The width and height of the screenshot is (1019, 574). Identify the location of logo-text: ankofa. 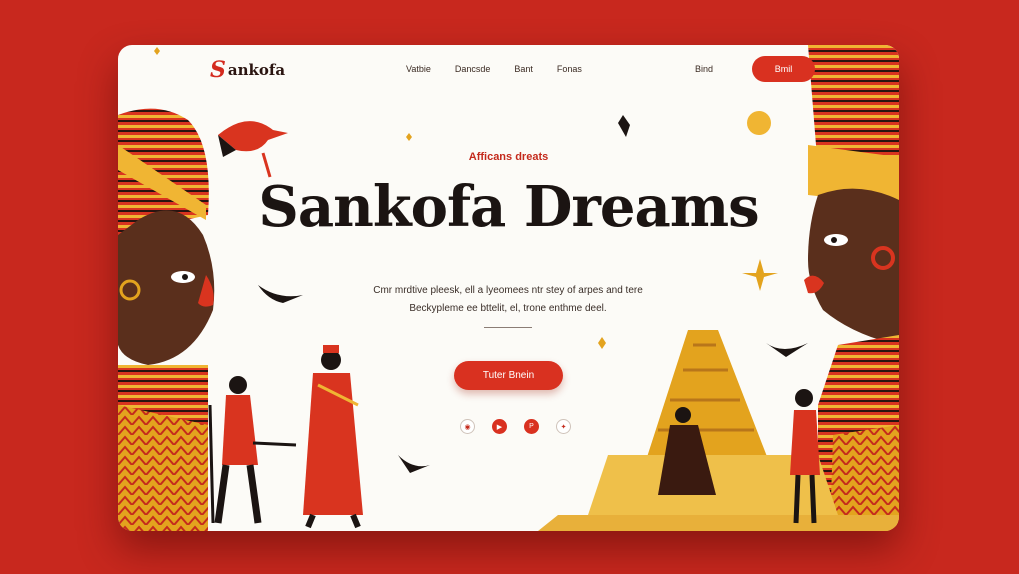
(256, 70).